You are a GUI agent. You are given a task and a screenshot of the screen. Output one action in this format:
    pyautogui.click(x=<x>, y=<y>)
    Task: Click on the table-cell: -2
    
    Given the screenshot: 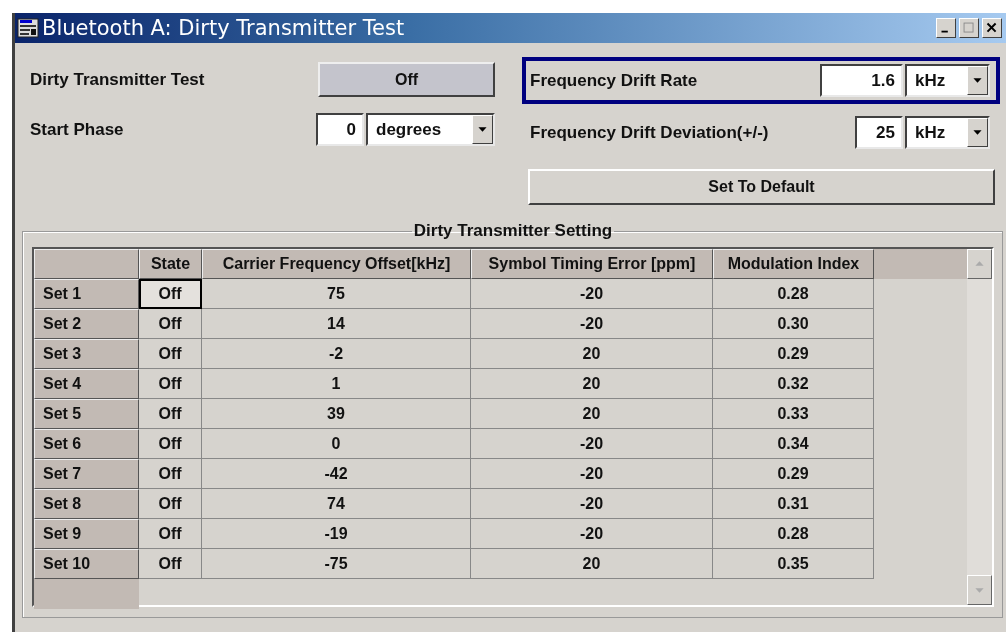 What is the action you would take?
    pyautogui.click(x=336, y=354)
    